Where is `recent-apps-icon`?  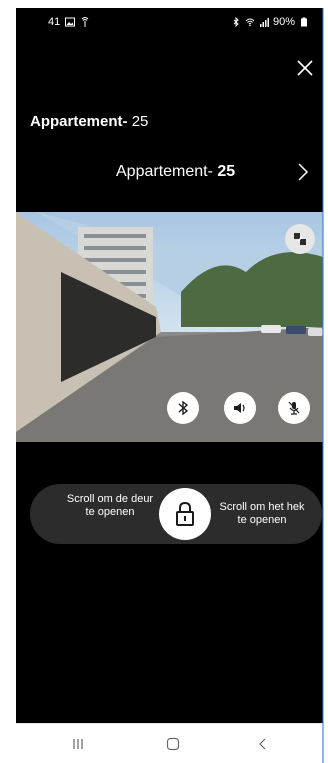 recent-apps-icon is located at coordinates (78, 744).